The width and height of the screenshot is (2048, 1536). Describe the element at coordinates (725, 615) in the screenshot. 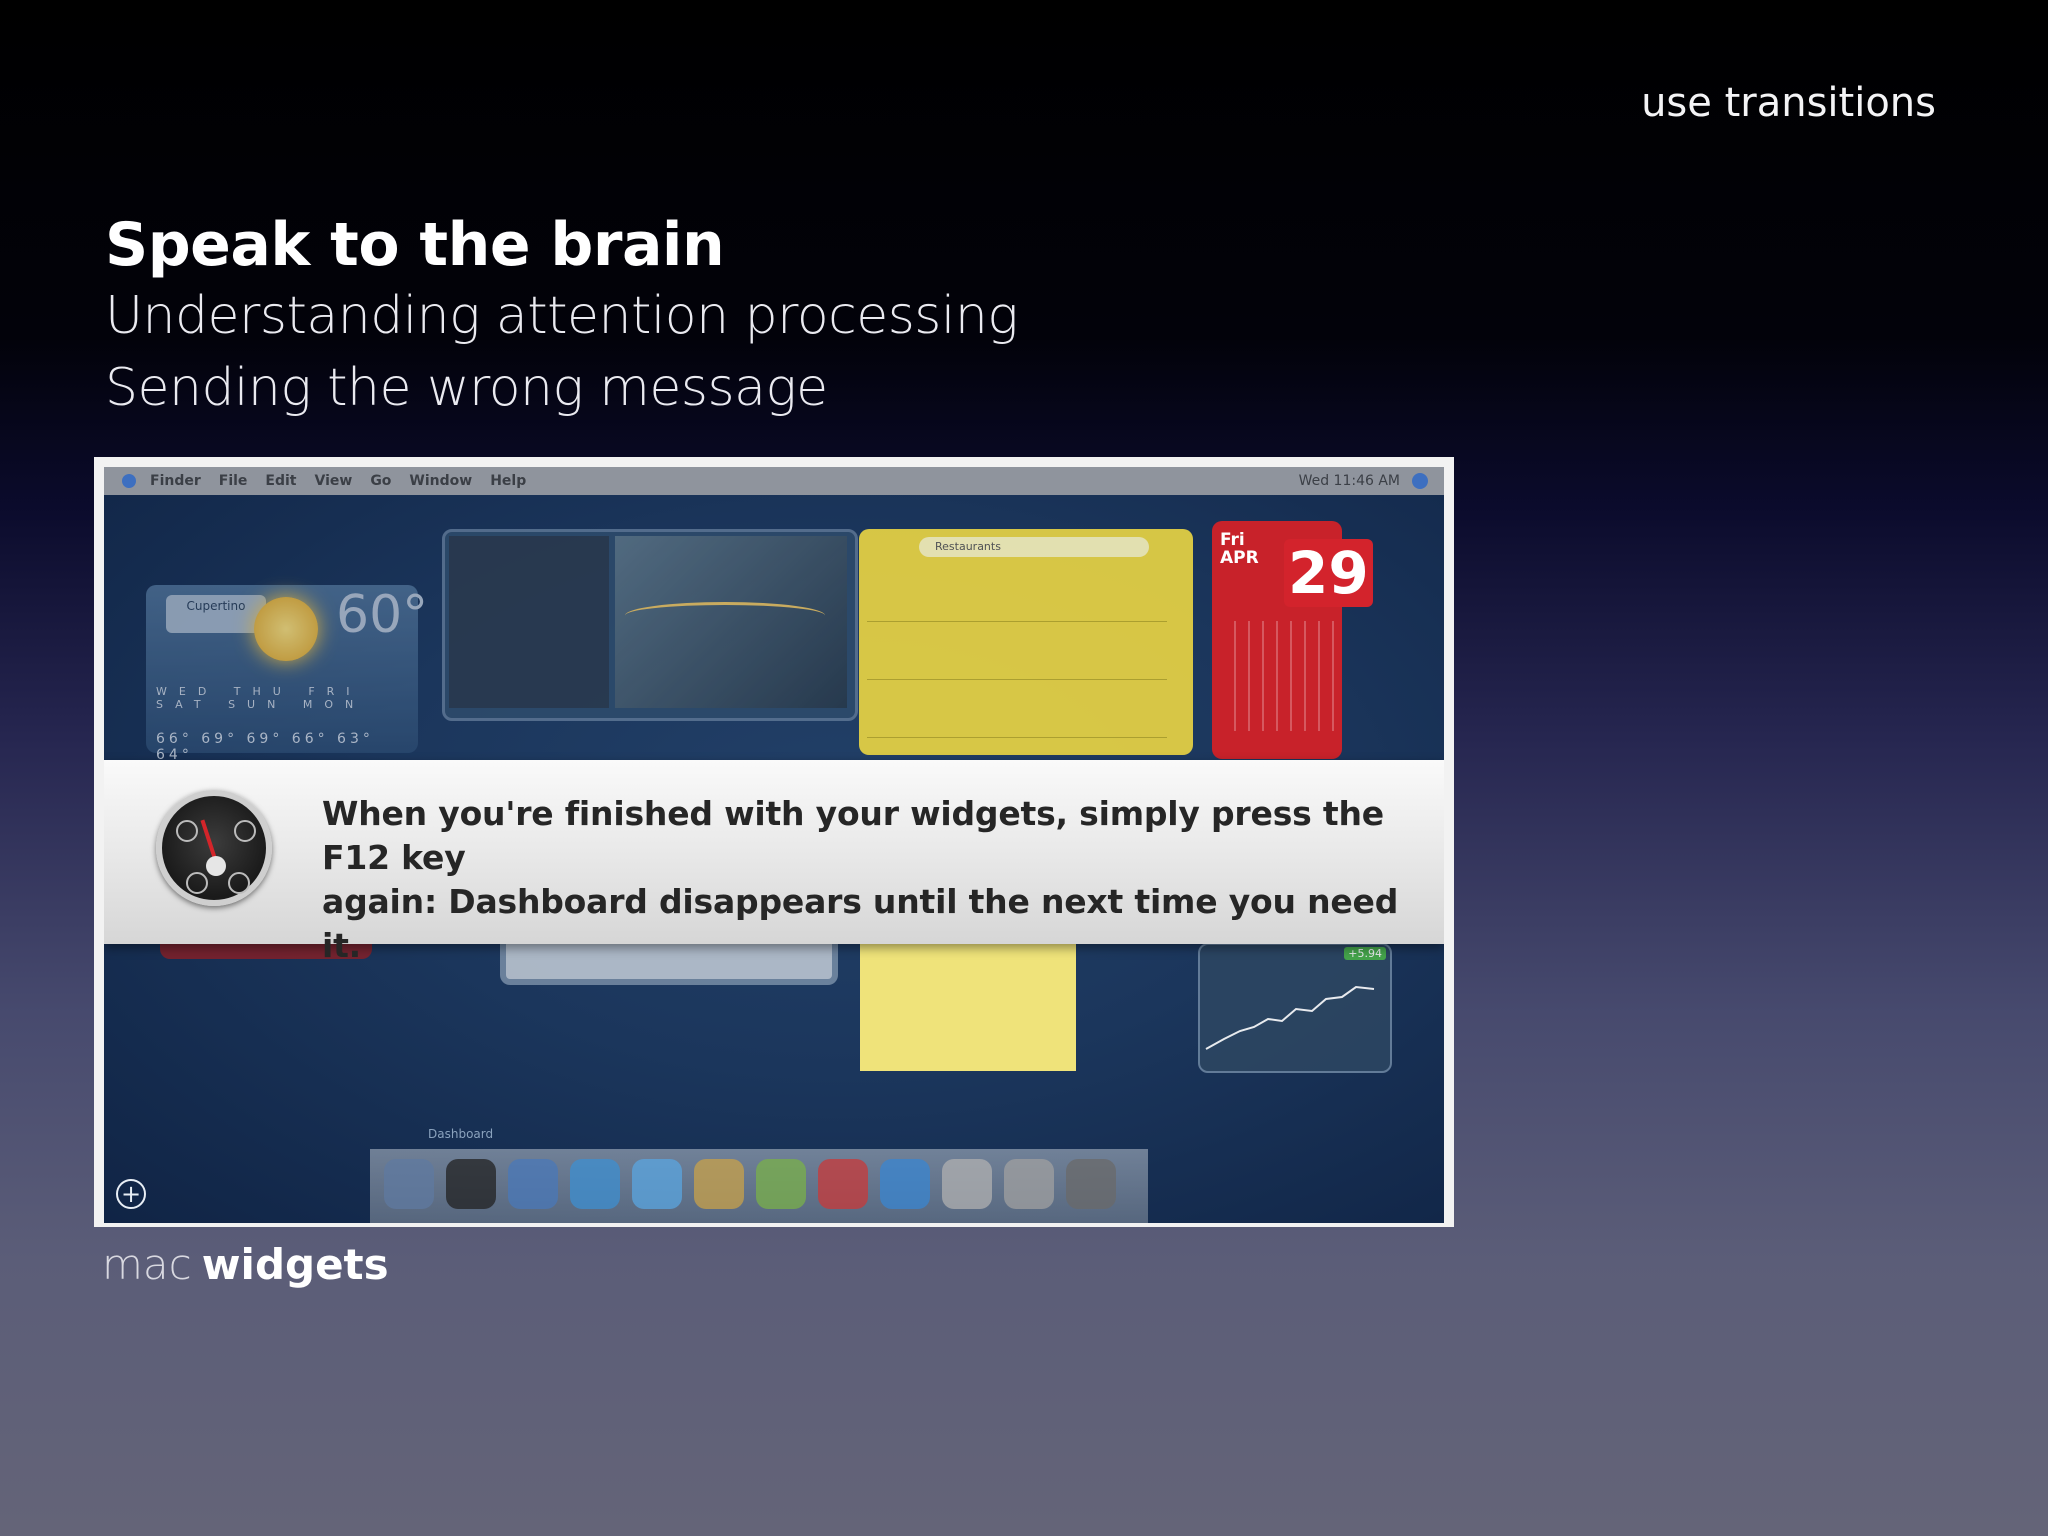

I see `flight-path` at that location.